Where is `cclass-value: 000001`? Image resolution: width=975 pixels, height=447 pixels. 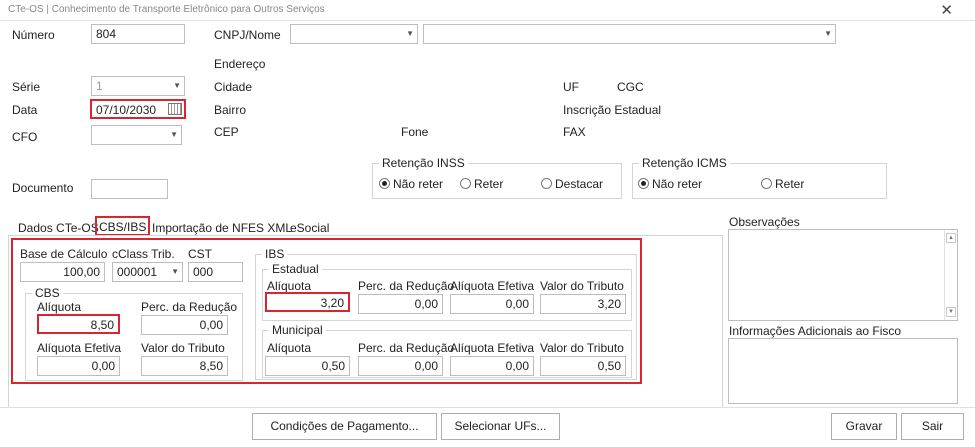 cclass-value: 000001 is located at coordinates (137, 272).